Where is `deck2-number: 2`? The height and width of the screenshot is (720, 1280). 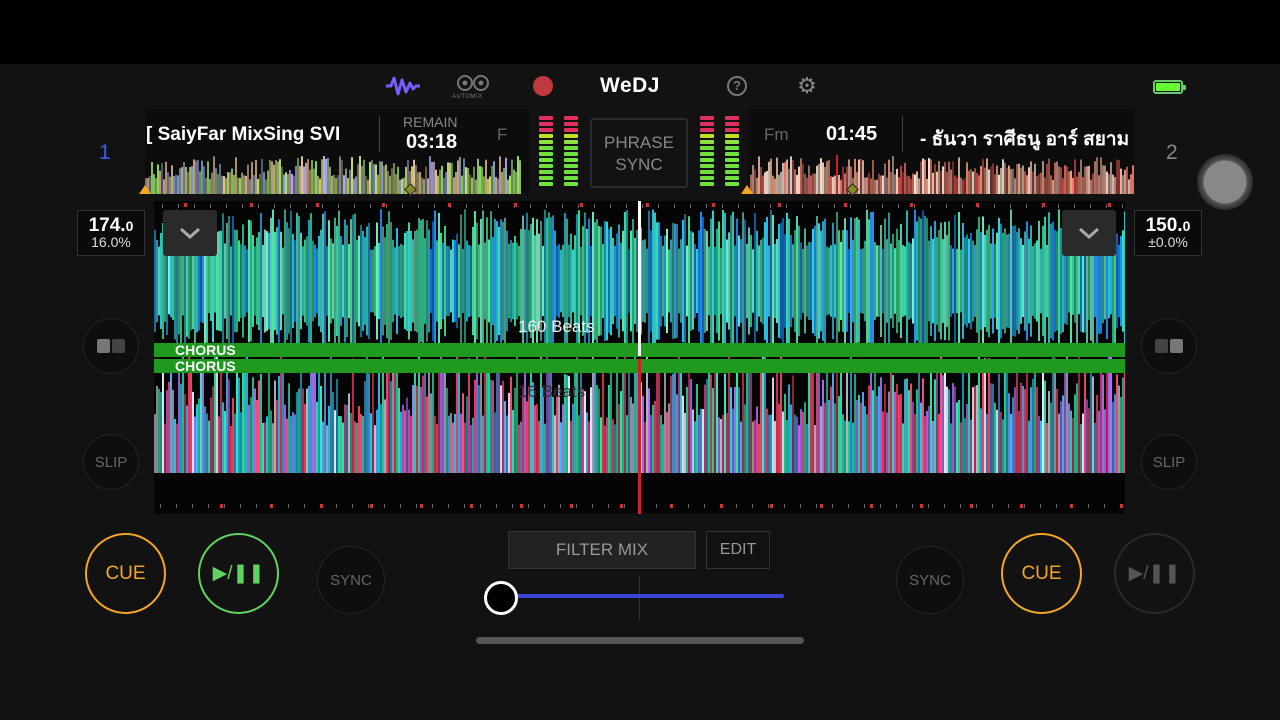
deck2-number: 2 is located at coordinates (1172, 152).